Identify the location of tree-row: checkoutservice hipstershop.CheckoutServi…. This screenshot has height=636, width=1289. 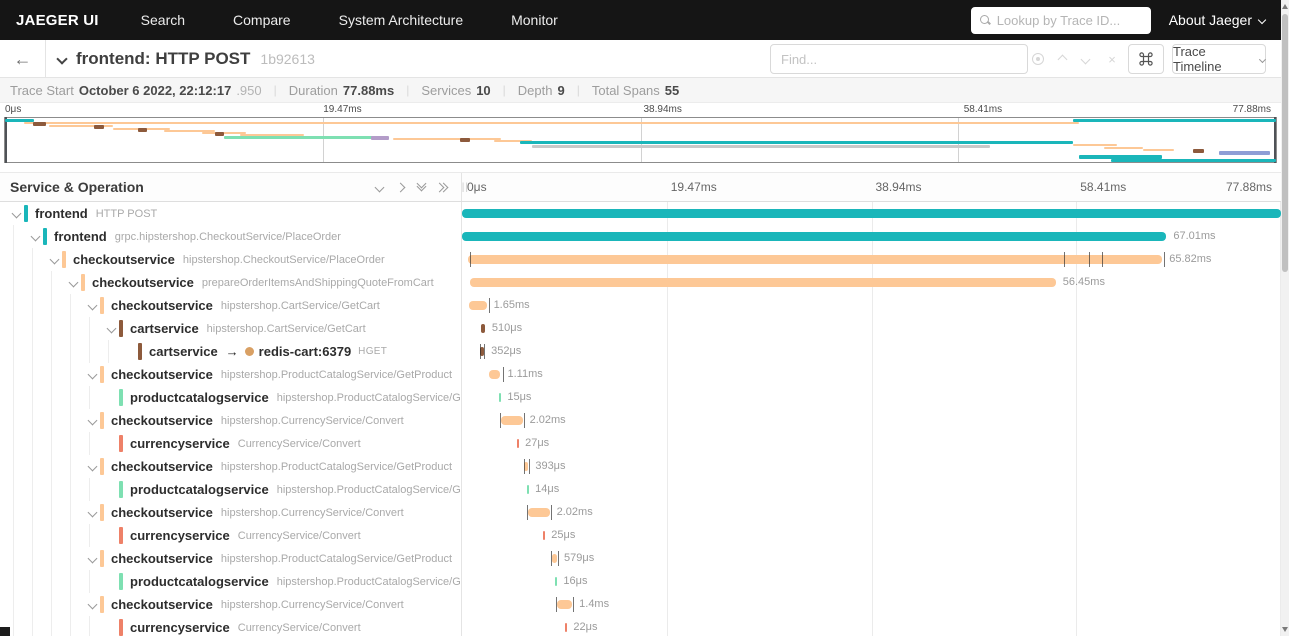
(230, 259).